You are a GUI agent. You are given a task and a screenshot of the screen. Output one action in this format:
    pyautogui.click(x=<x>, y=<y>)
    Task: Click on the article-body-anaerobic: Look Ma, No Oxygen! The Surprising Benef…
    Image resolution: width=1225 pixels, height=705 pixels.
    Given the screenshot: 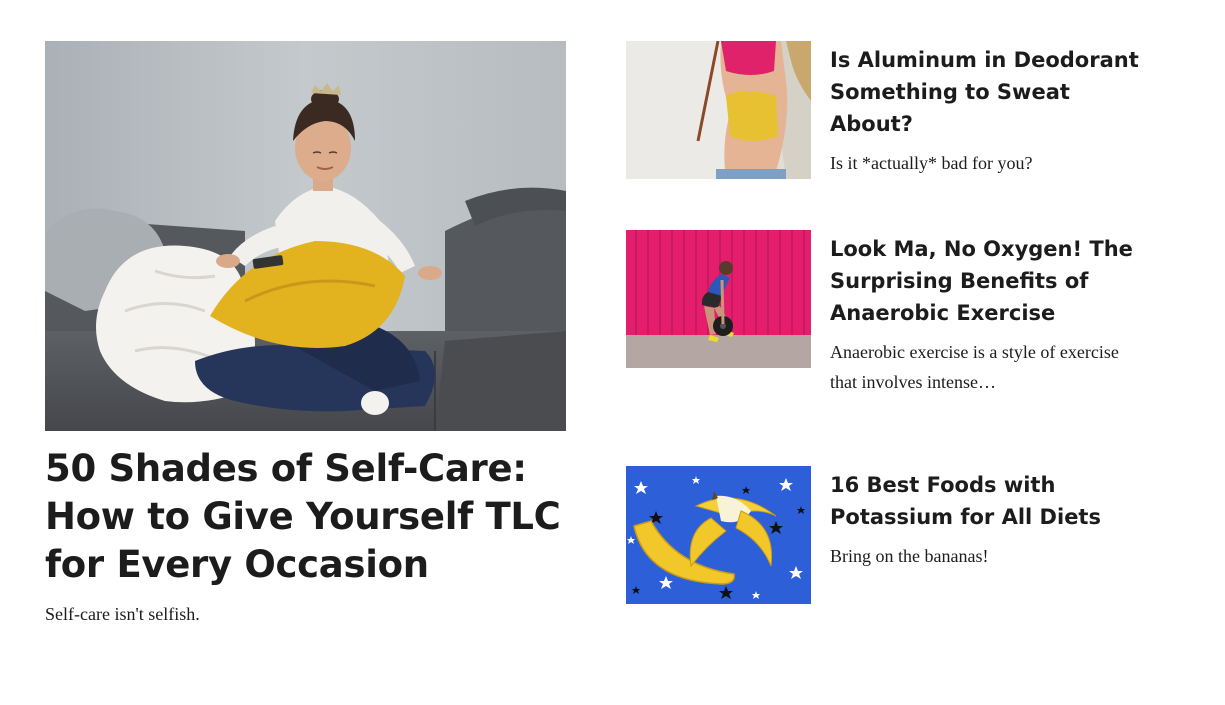 What is the action you would take?
    pyautogui.click(x=992, y=313)
    